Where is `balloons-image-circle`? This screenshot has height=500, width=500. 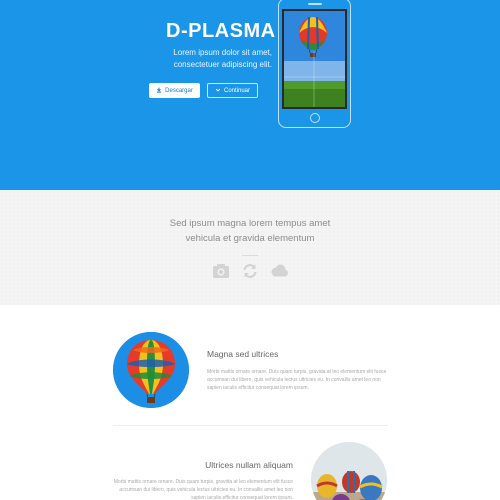
balloons-image-circle is located at coordinates (349, 471).